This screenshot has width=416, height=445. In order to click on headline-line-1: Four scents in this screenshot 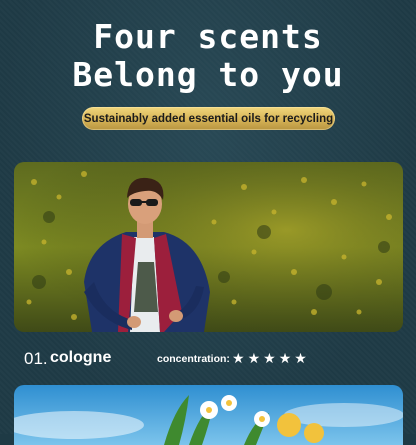, I will do `click(208, 36)`.